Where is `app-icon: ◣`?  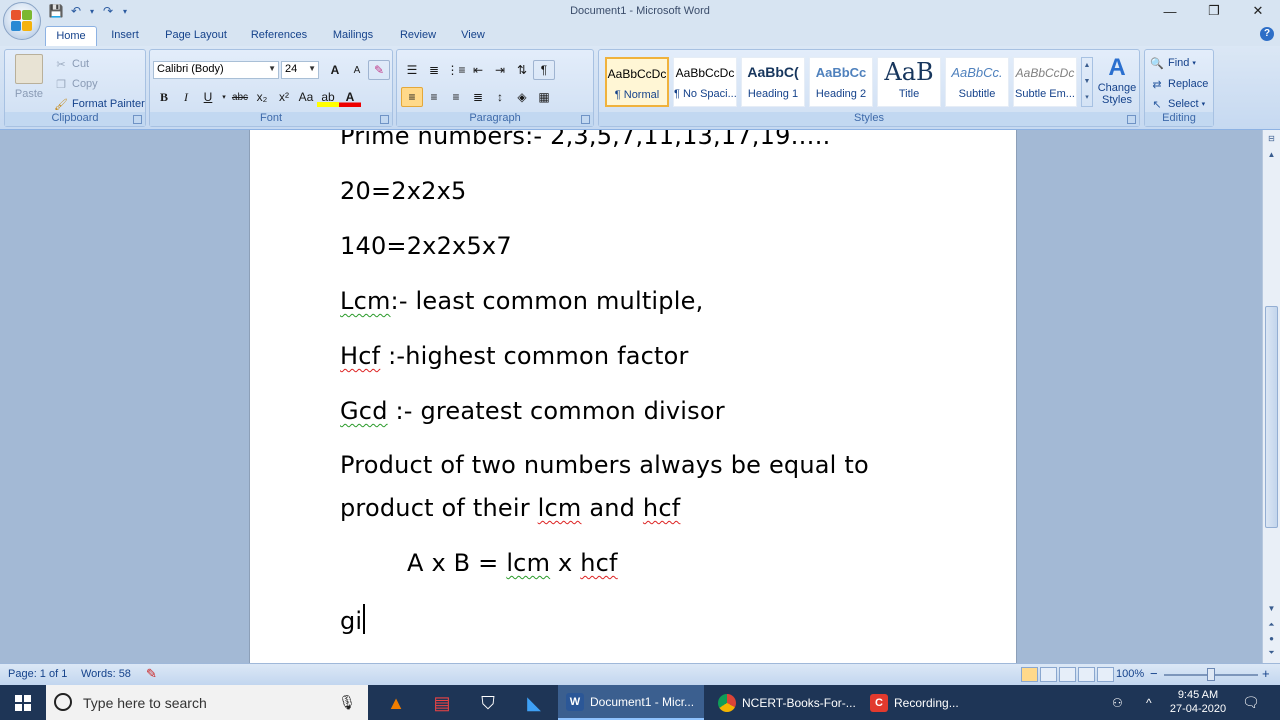 app-icon: ◣ is located at coordinates (534, 703).